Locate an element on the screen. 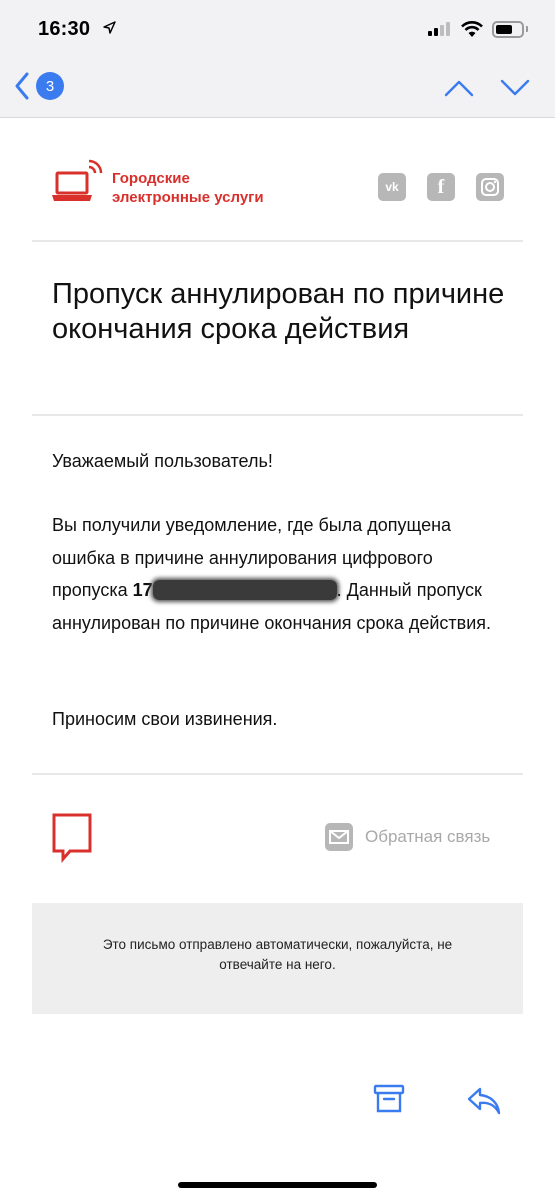 The image size is (555, 1200). email-header: Городские электронные услуги vk f is located at coordinates (279, 183).